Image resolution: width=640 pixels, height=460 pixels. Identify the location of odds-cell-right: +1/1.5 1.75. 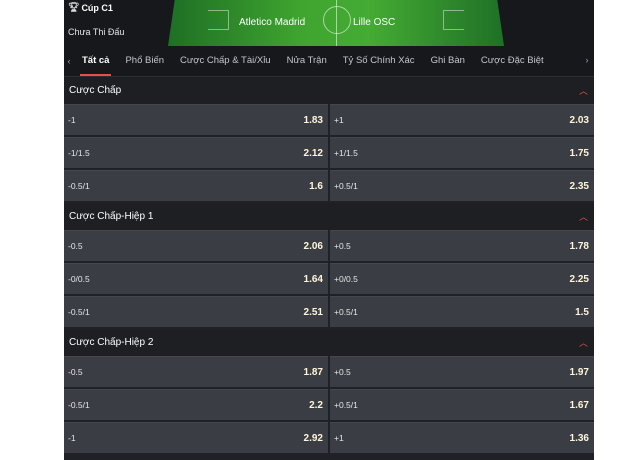
(462, 152).